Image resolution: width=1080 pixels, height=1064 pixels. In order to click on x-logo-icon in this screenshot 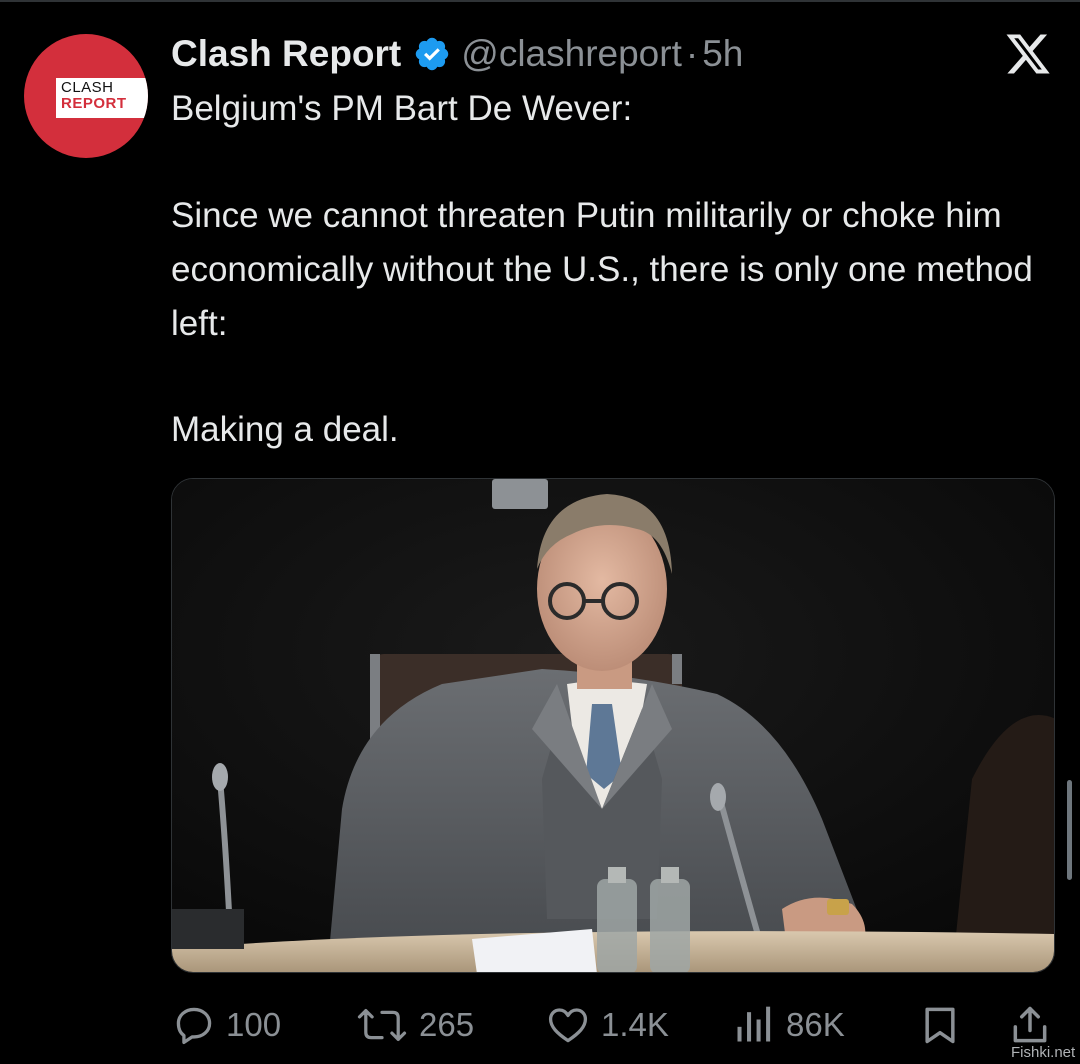, I will do `click(1028, 54)`.